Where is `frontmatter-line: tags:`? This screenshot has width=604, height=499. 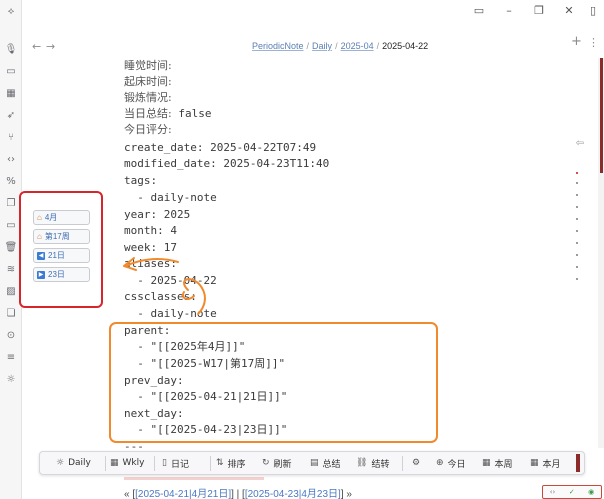
frontmatter-line: tags: is located at coordinates (140, 181).